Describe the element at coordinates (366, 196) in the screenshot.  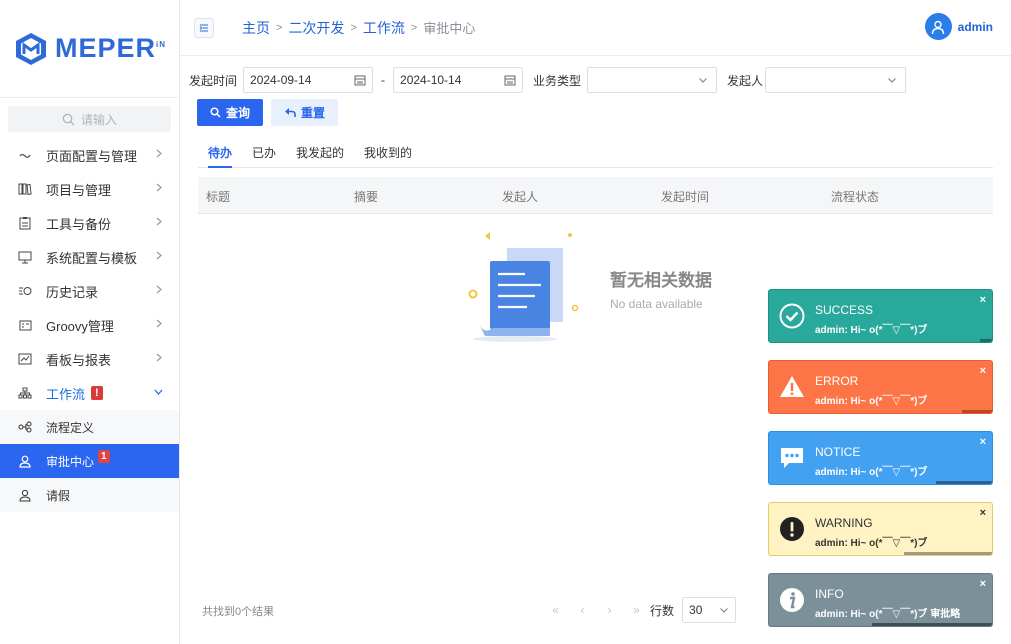
I see `column-header-summary: 摘要` at that location.